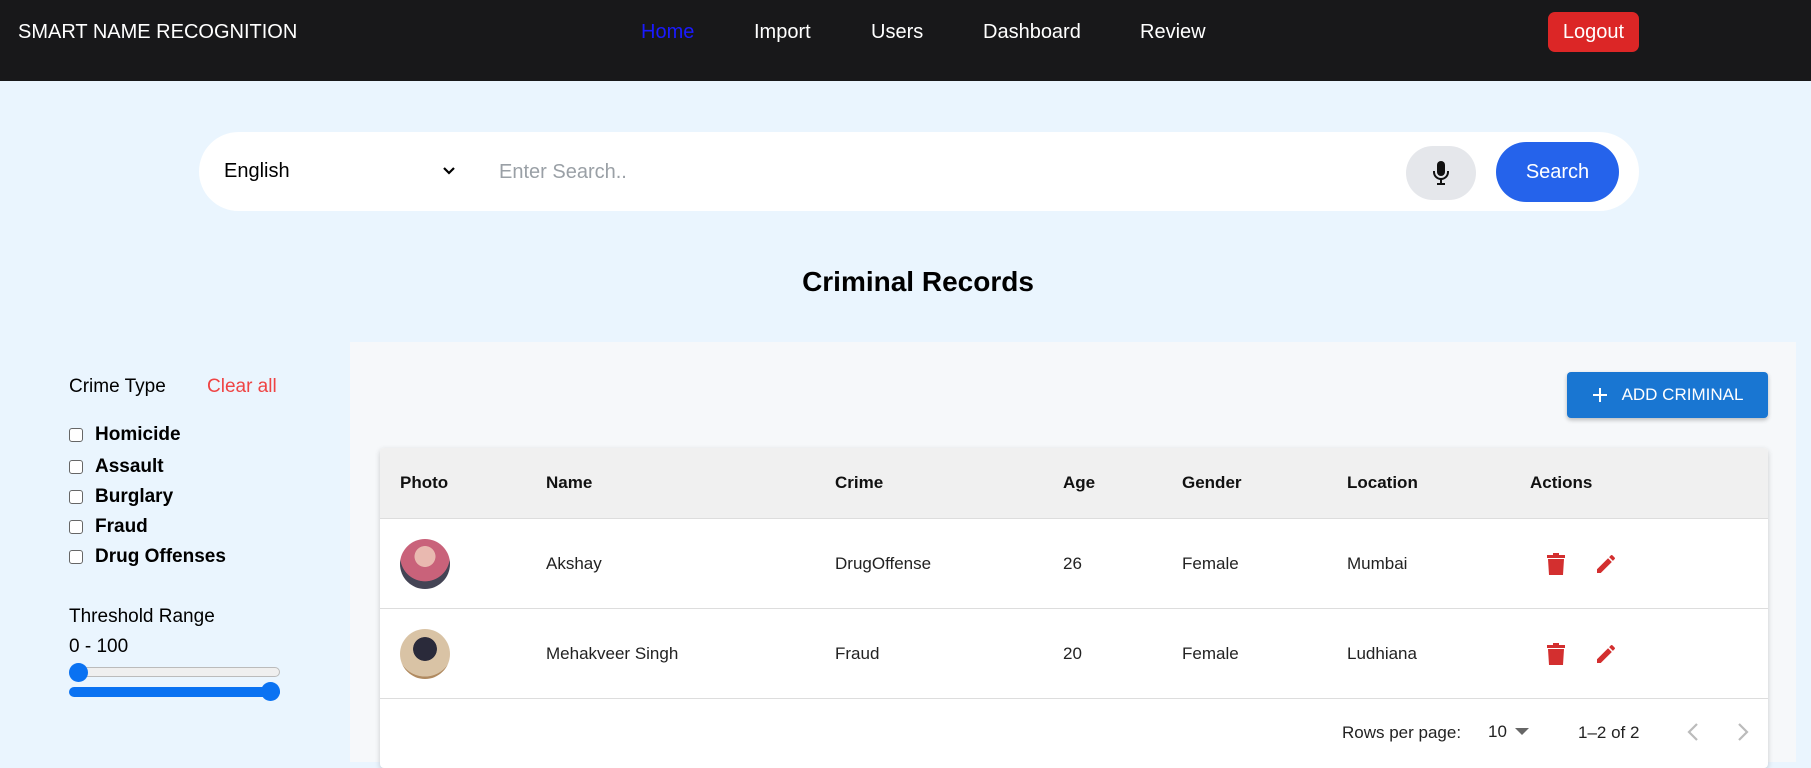 The height and width of the screenshot is (768, 1811). What do you see at coordinates (918, 281) in the screenshot?
I see `page-title: Criminal Records` at bounding box center [918, 281].